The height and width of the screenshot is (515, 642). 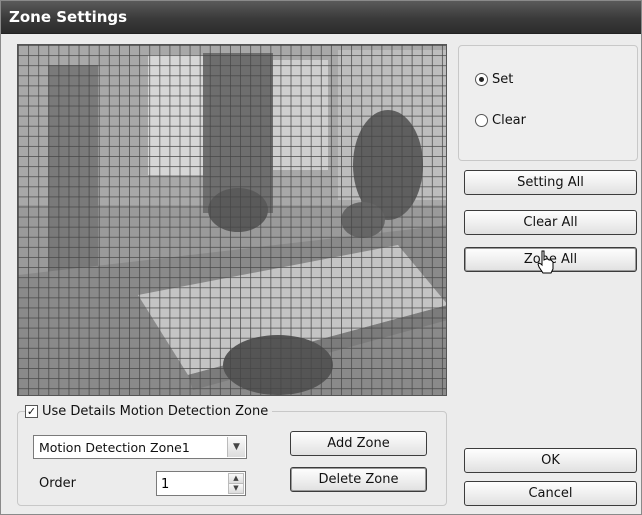 What do you see at coordinates (358, 479) in the screenshot?
I see `delete-zone-button: Delete Zone` at bounding box center [358, 479].